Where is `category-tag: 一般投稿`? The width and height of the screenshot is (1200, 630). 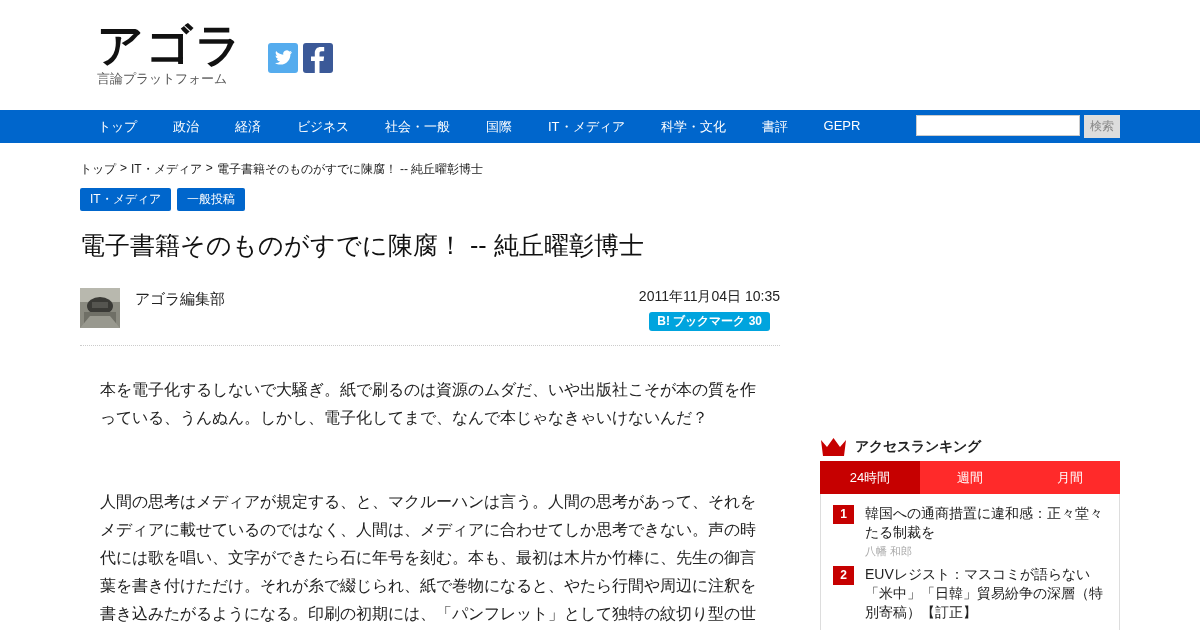
category-tag: 一般投稿 is located at coordinates (210, 199).